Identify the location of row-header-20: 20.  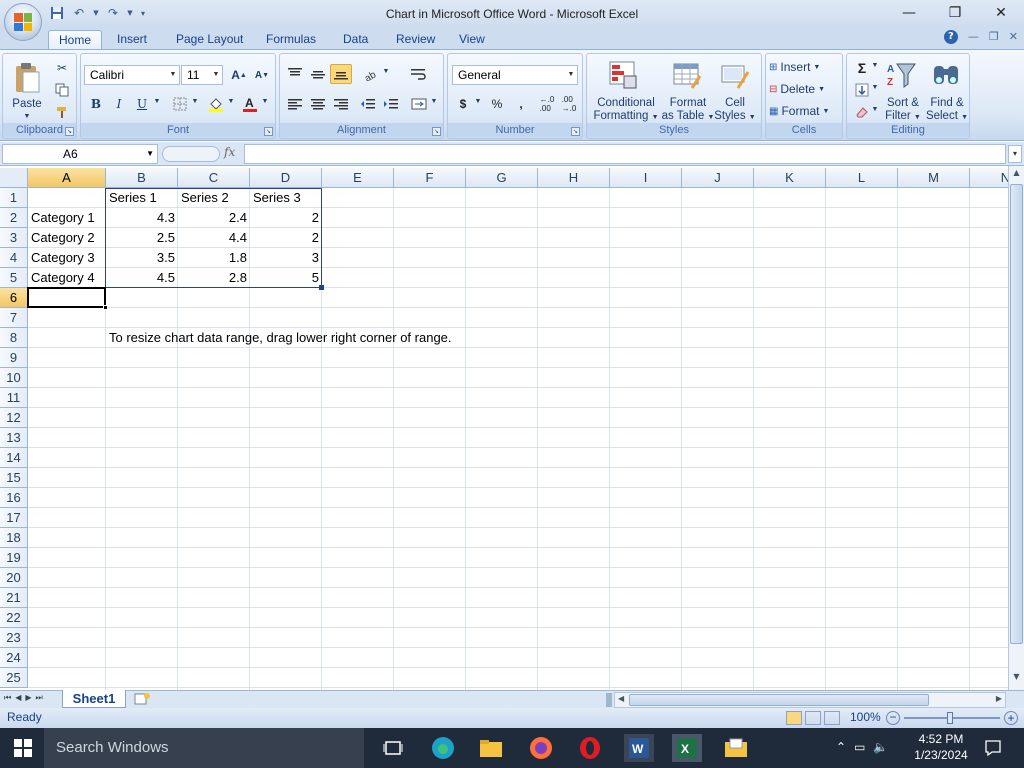
(14, 578).